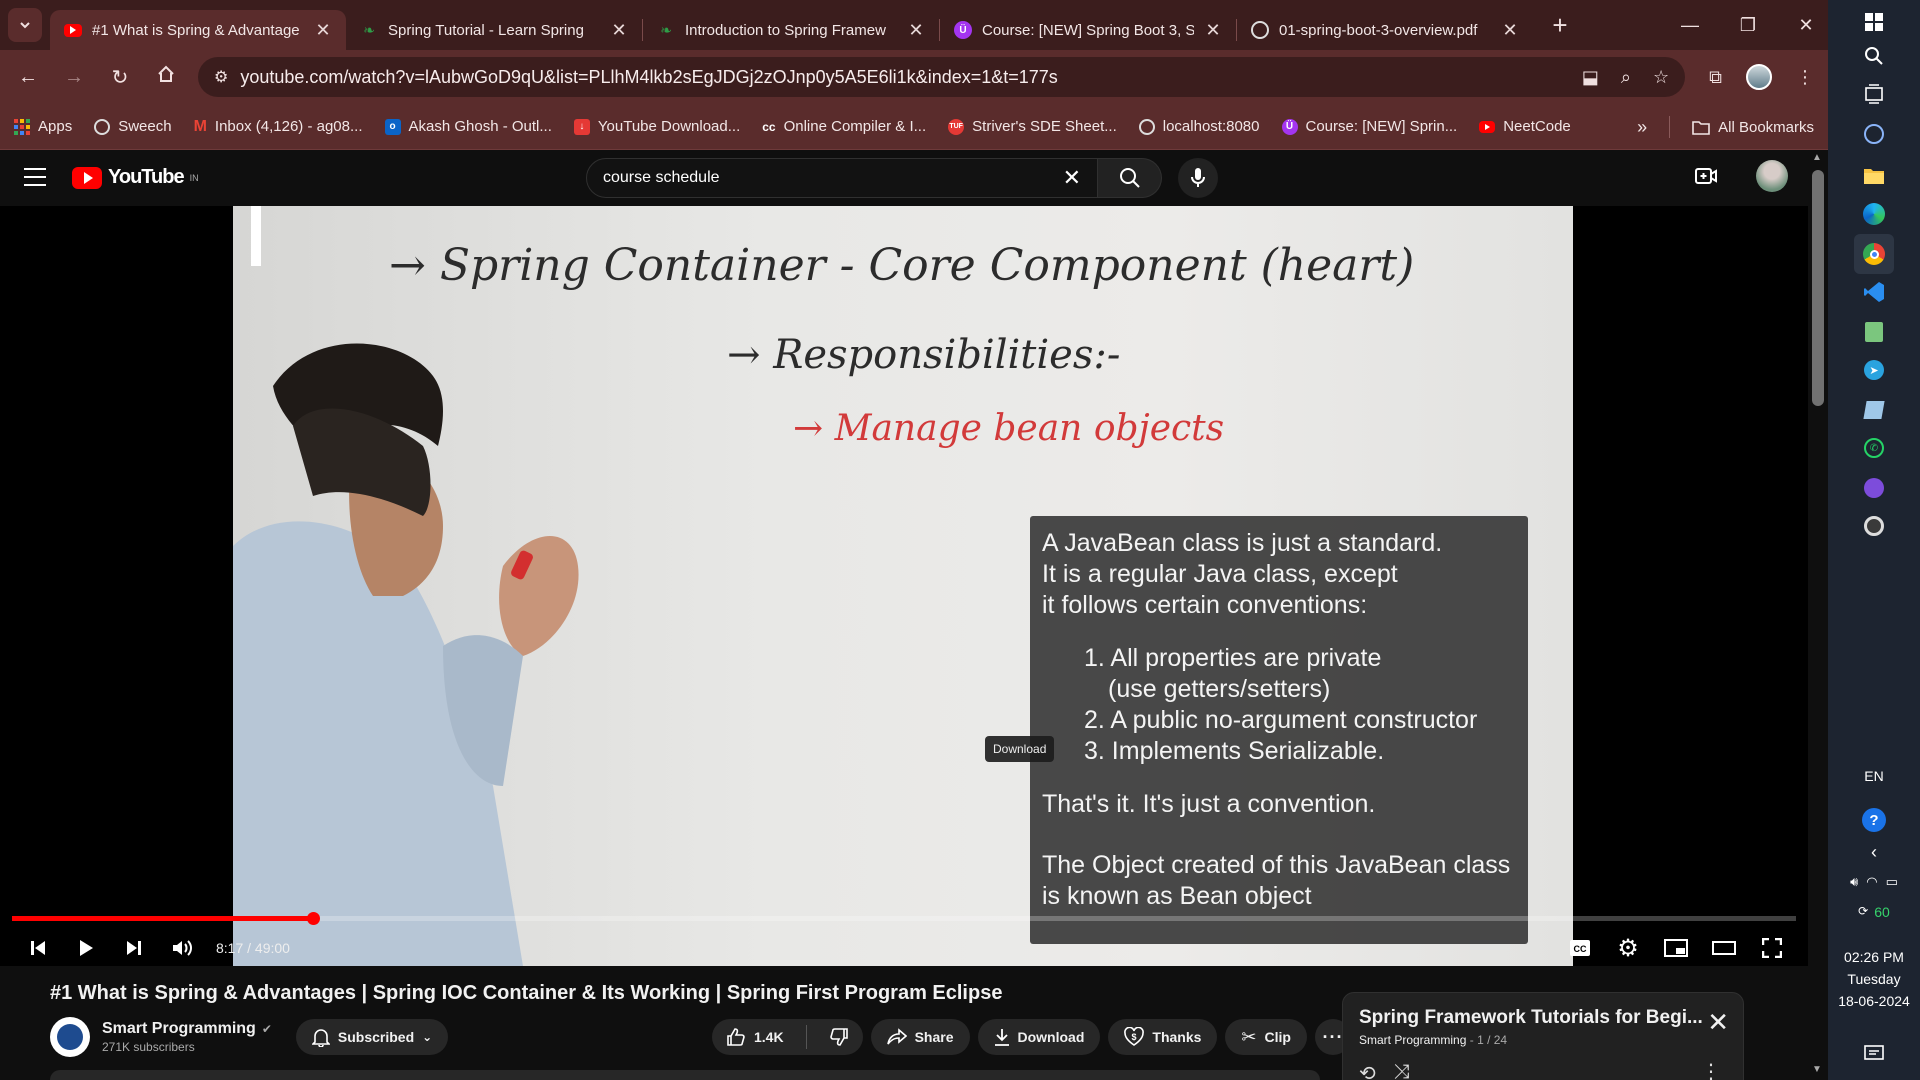  I want to click on subscribed-button: Subscribed ⌄, so click(372, 1037).